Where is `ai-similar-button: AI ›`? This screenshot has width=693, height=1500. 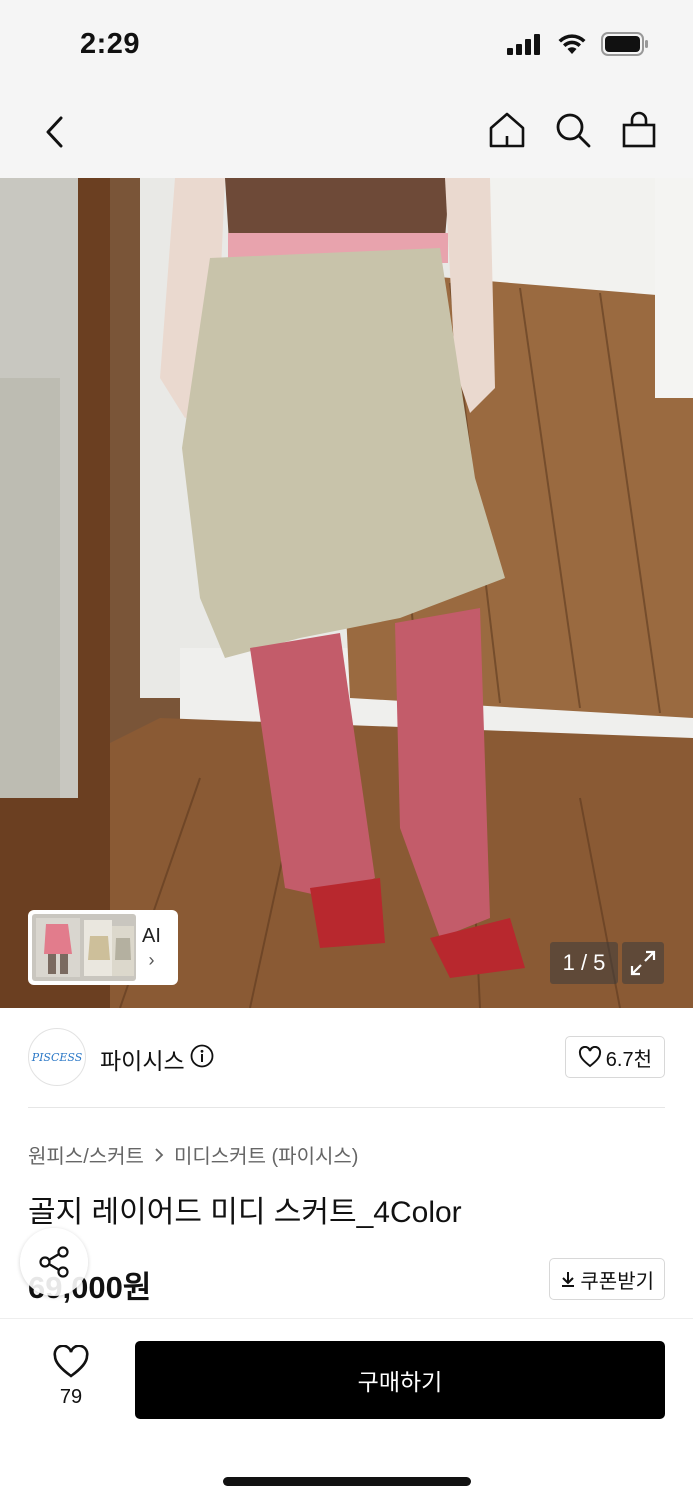 ai-similar-button: AI › is located at coordinates (103, 947).